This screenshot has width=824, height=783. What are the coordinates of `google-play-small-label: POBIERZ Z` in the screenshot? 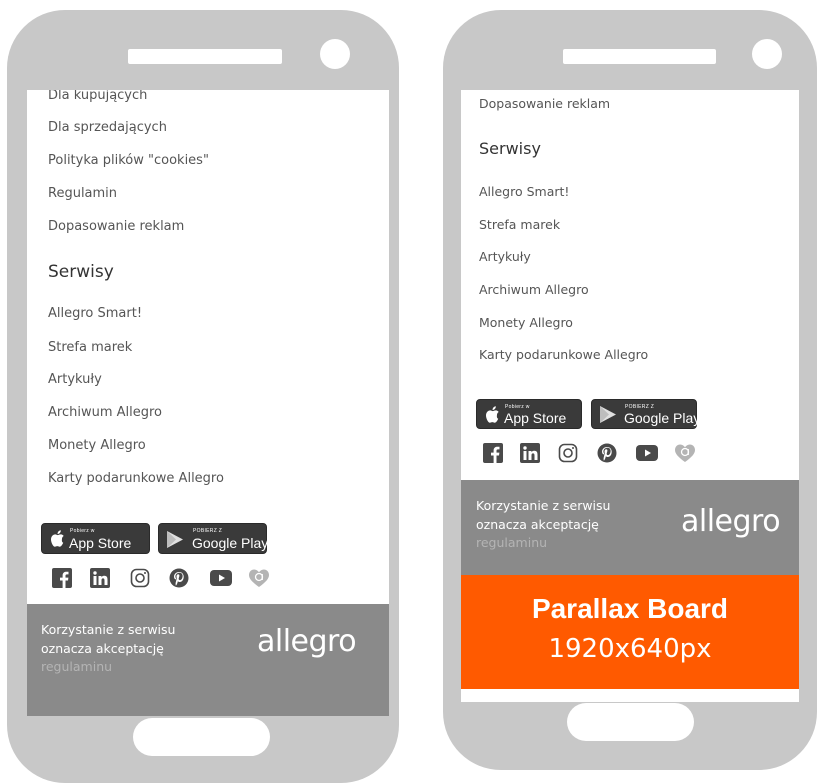 It's located at (208, 531).